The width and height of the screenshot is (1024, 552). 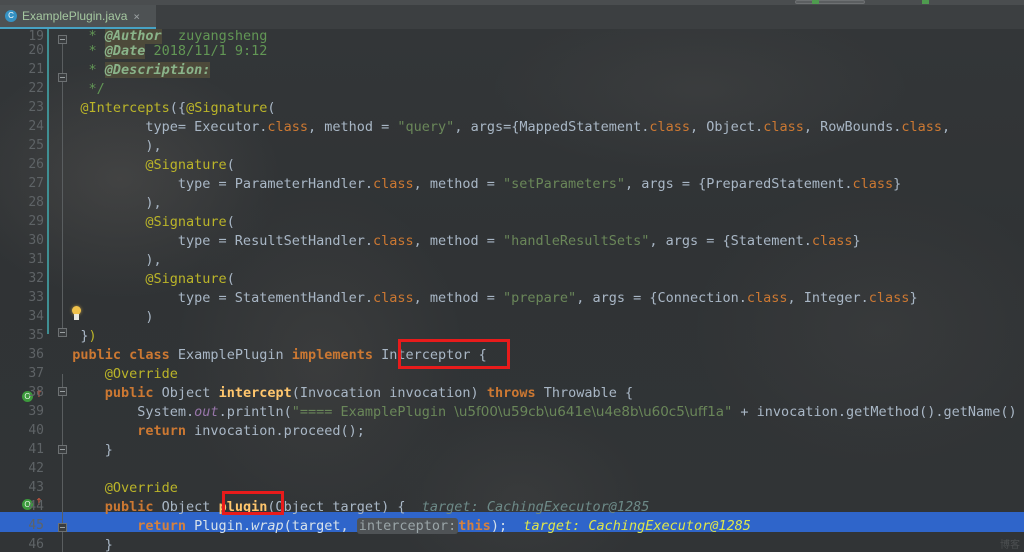 I want to click on line-number: 43, so click(x=36, y=487).